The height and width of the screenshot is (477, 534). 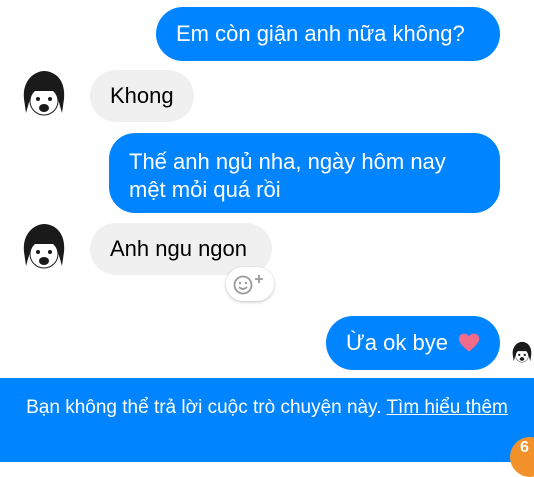 I want to click on add-reaction-icon, so click(x=248, y=285).